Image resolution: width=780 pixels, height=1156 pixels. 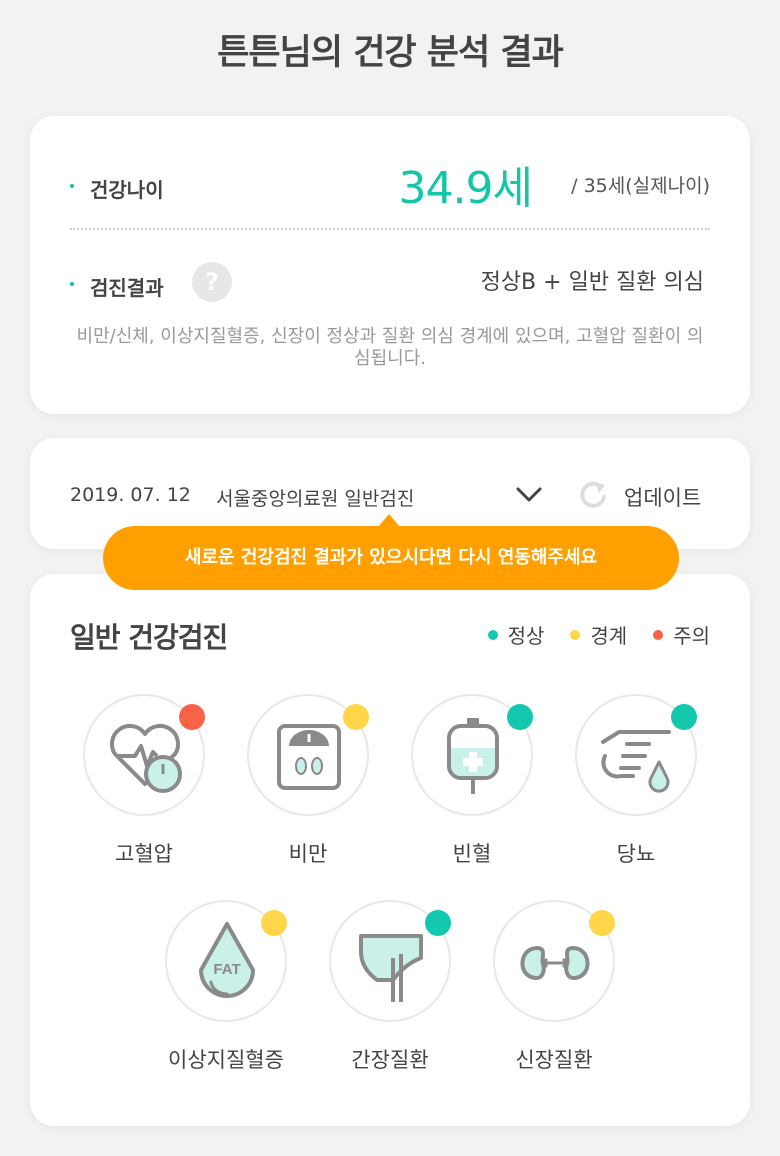 I want to click on legend-dot-caution, so click(x=658, y=634).